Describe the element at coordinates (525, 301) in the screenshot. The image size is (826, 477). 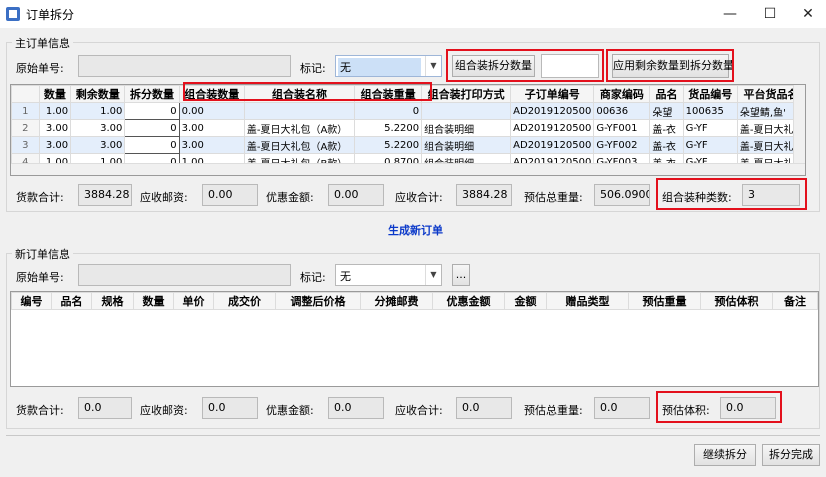
I see `col-amount: 金额` at that location.